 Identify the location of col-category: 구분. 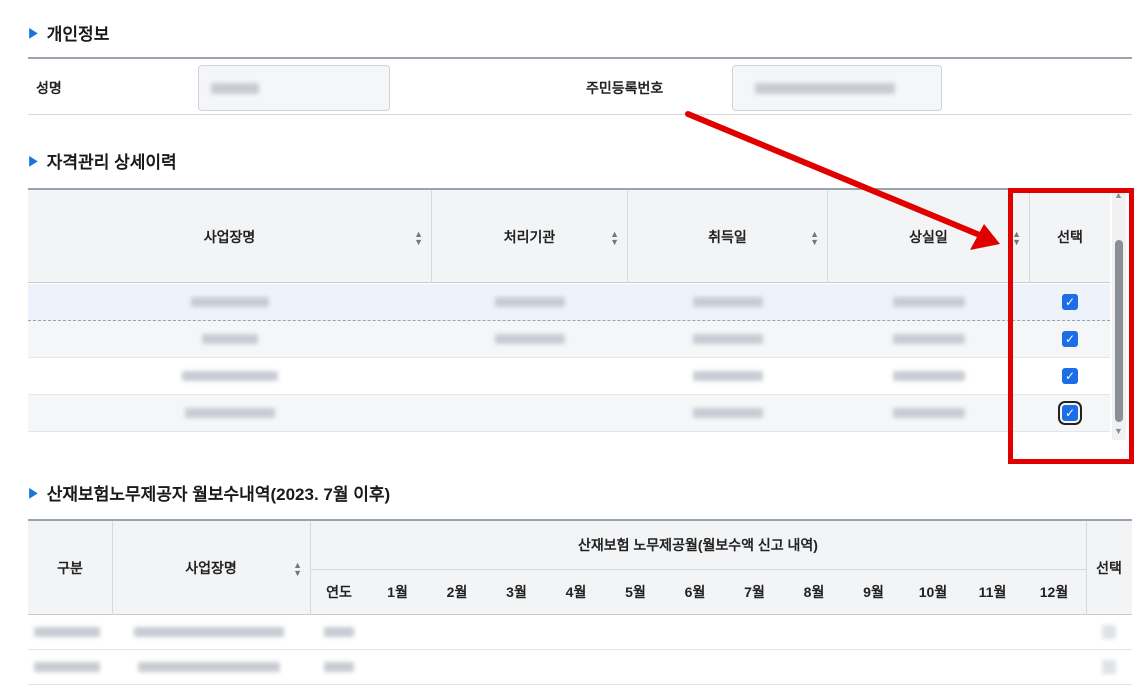
(70, 568).